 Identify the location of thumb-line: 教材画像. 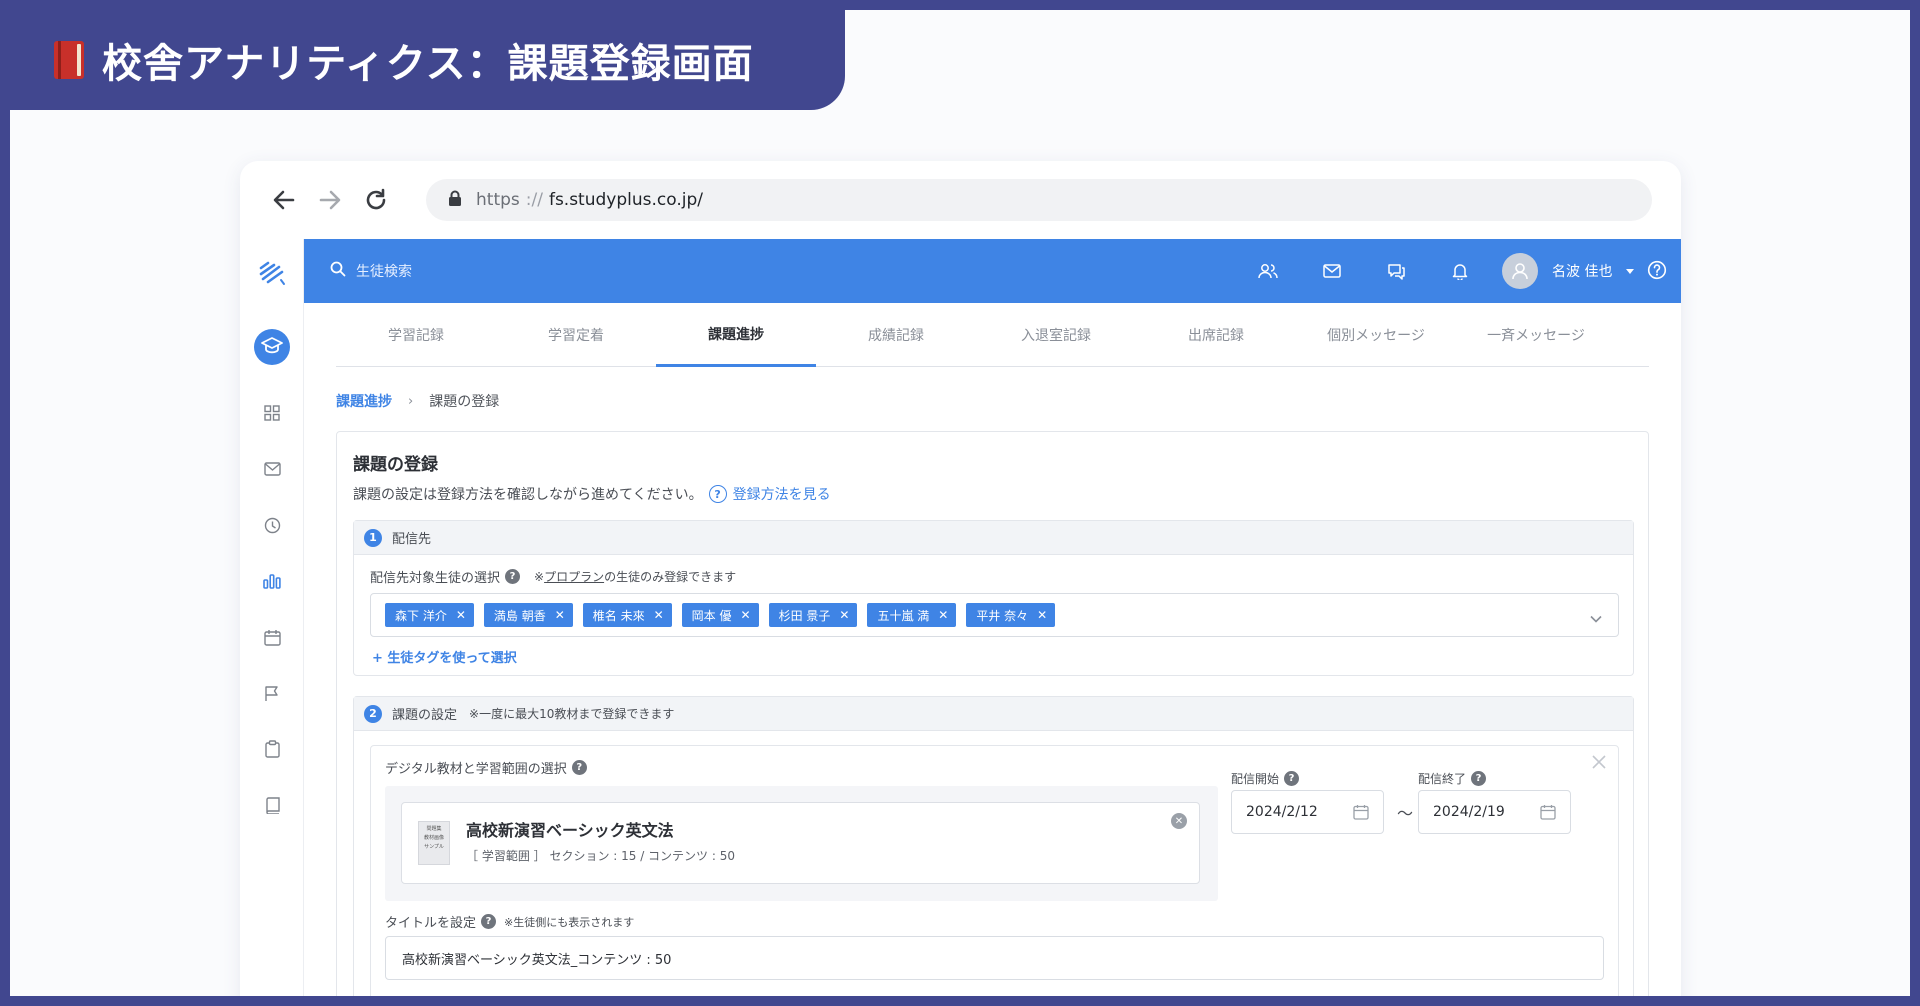
(433, 838).